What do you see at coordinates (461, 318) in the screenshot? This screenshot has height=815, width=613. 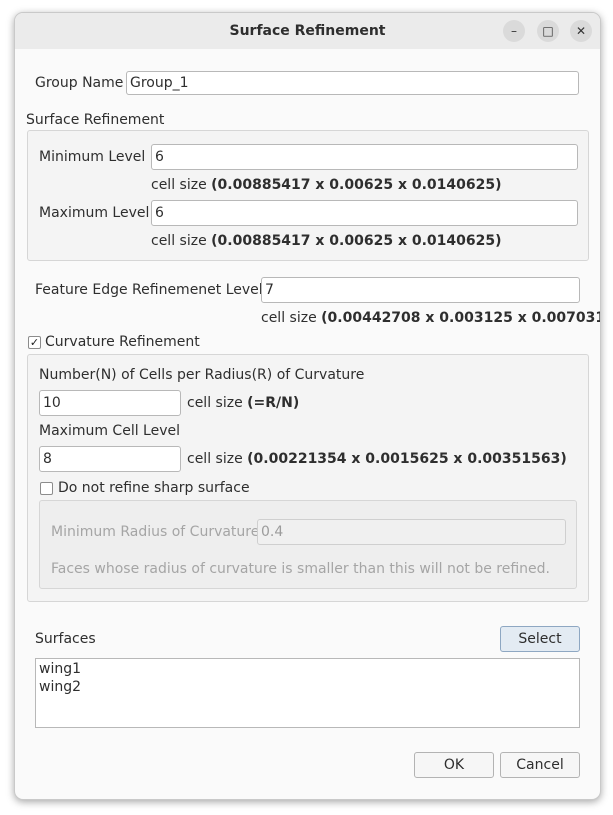 I see `cell-size-value: (0.00442708 x 0.003125 x 0.00703125)` at bounding box center [461, 318].